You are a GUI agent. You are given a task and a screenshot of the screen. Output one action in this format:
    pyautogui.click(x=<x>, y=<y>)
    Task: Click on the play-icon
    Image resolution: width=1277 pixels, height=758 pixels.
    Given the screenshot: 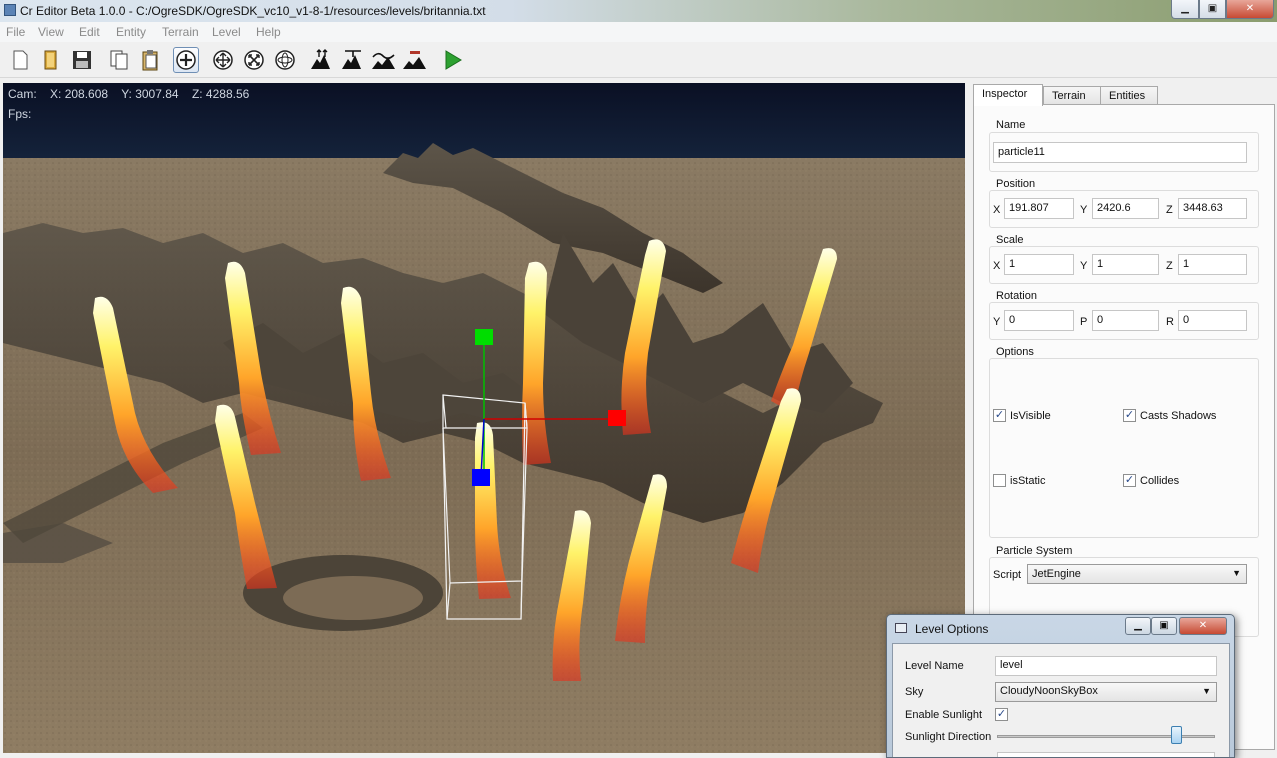 What is the action you would take?
    pyautogui.click(x=453, y=60)
    